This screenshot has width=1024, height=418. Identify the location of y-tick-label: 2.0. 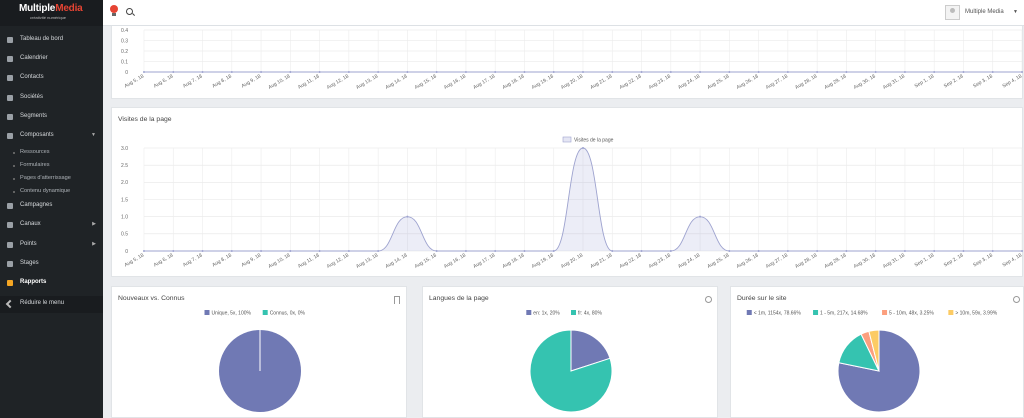
(124, 183).